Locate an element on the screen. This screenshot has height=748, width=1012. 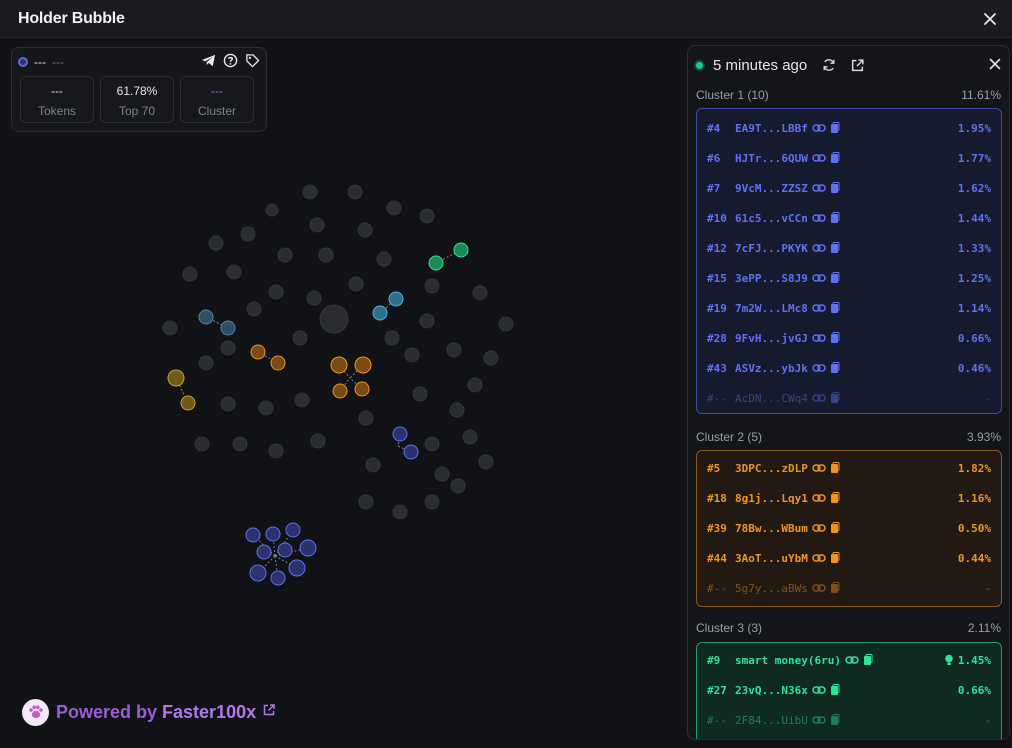
holder-address: 3AoT...uYbM is located at coordinates (771, 558).